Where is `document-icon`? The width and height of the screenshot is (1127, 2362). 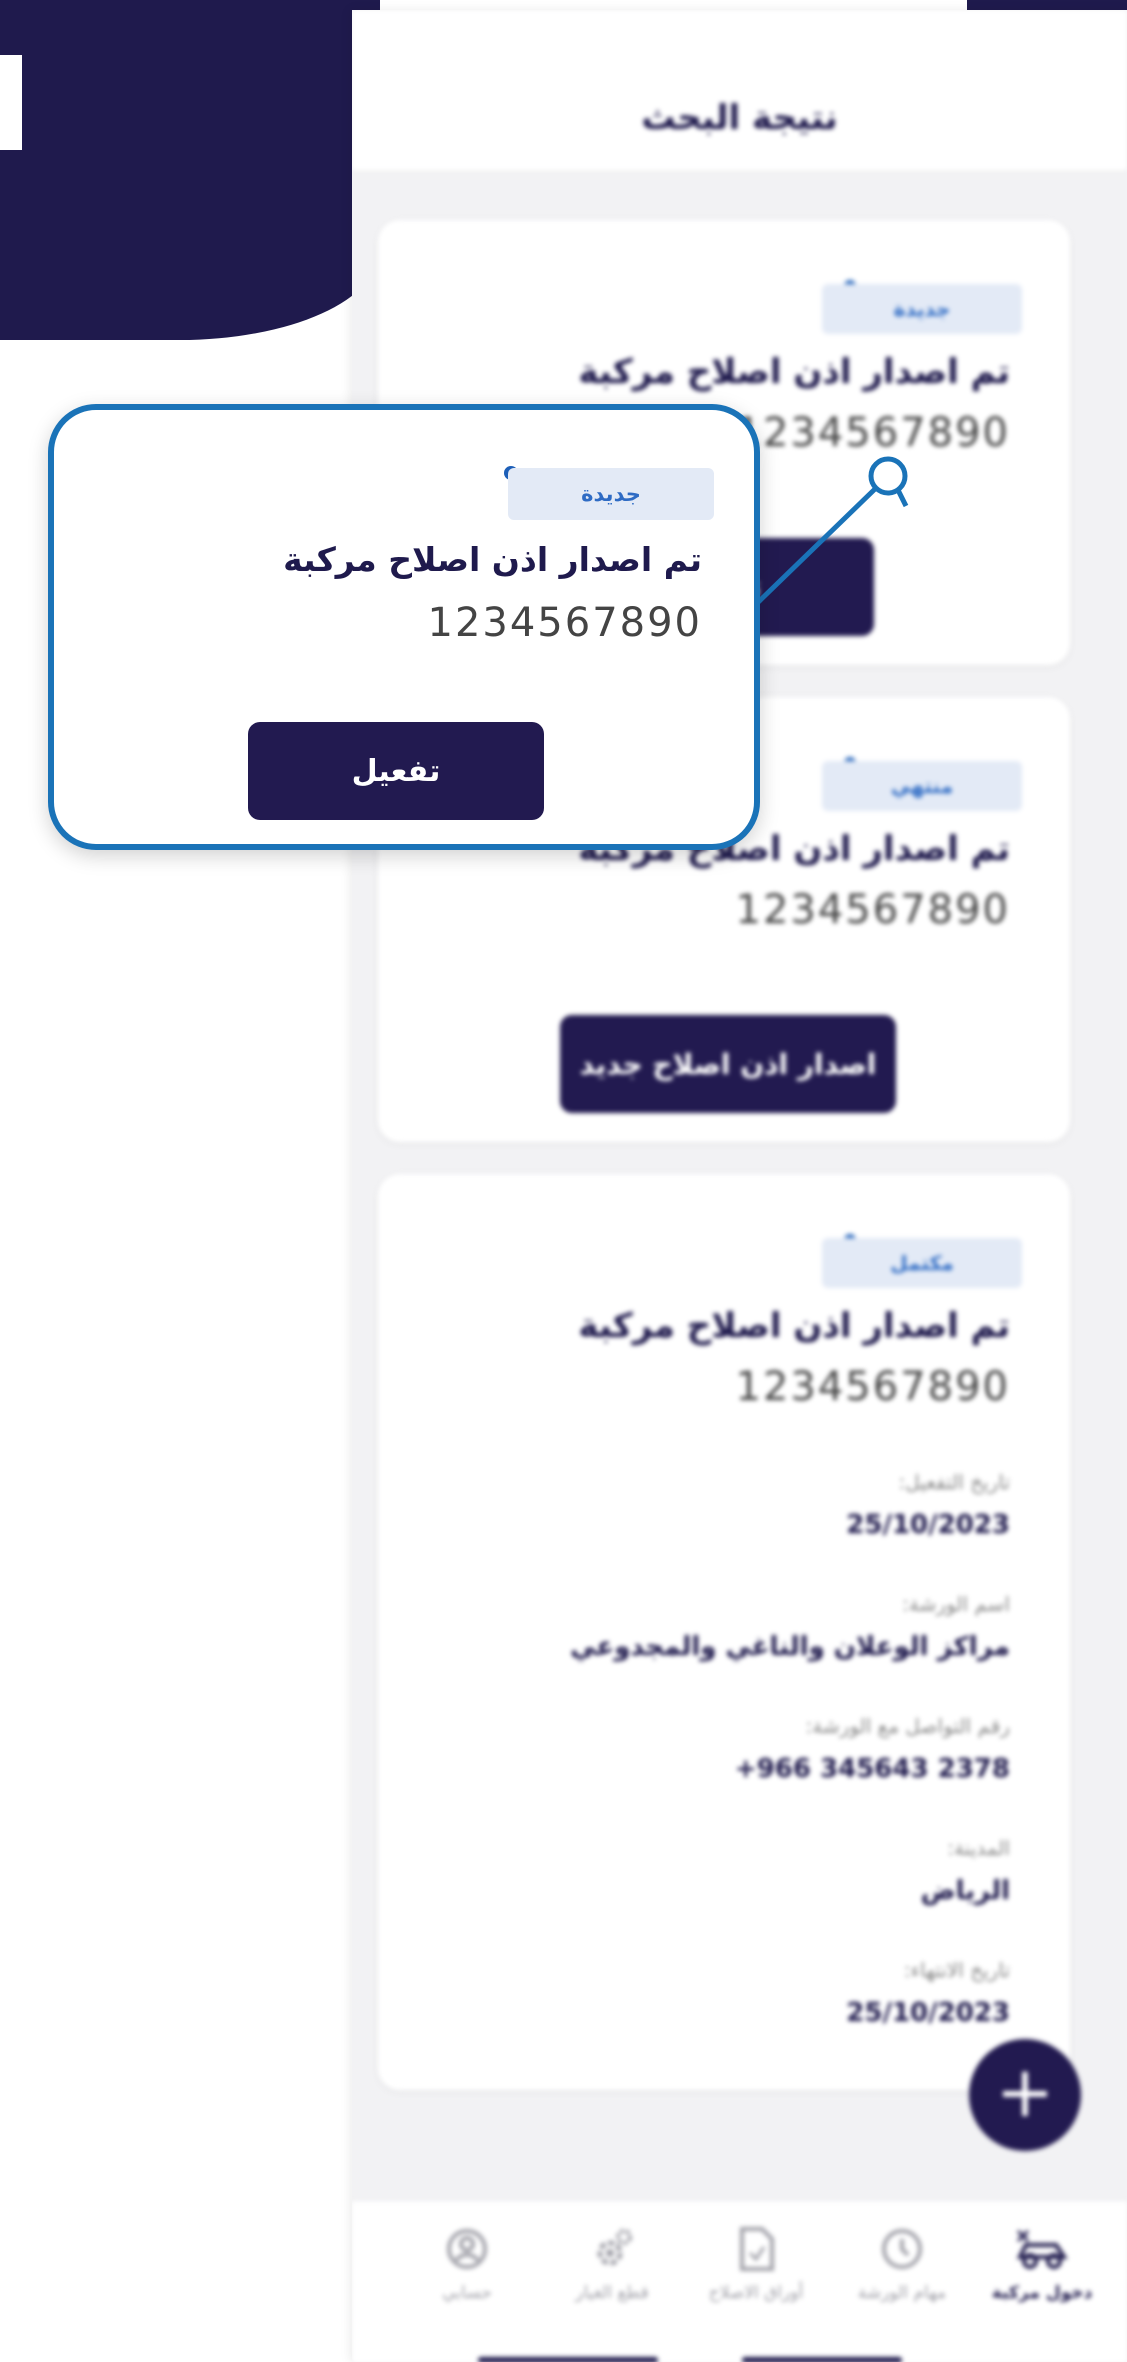 document-icon is located at coordinates (756, 2249).